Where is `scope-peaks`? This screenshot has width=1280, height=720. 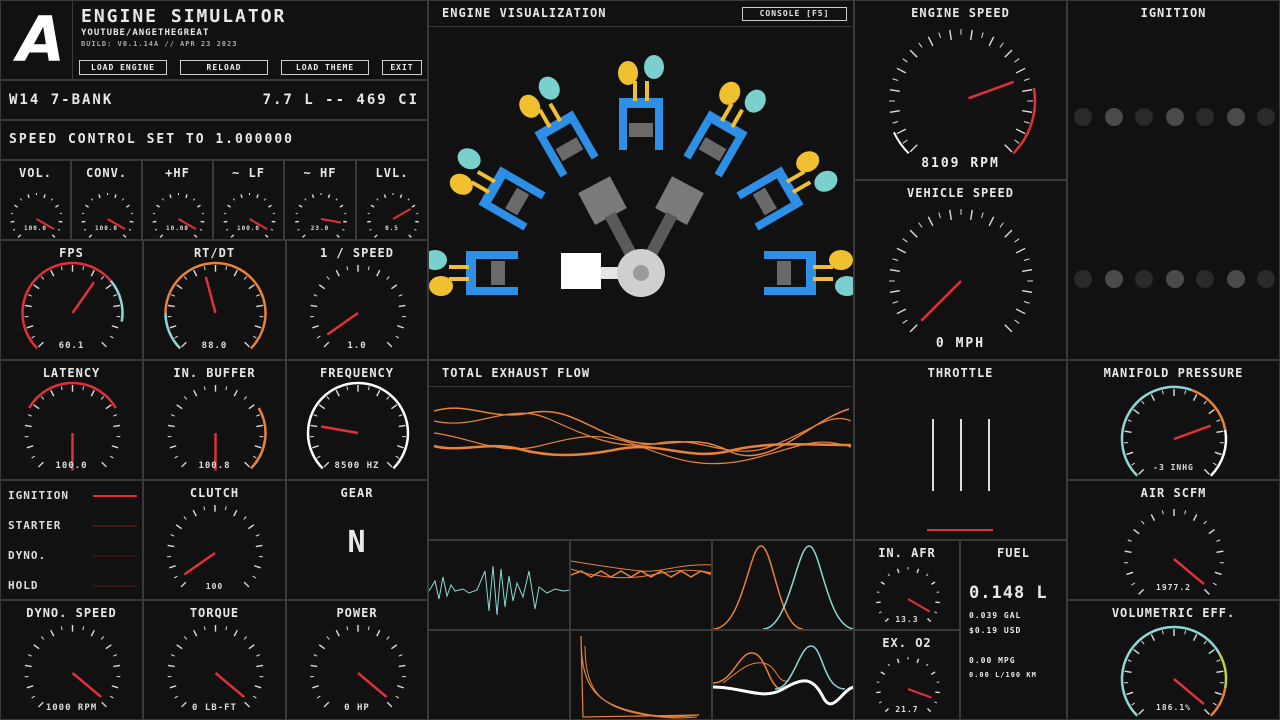 scope-peaks is located at coordinates (783, 585).